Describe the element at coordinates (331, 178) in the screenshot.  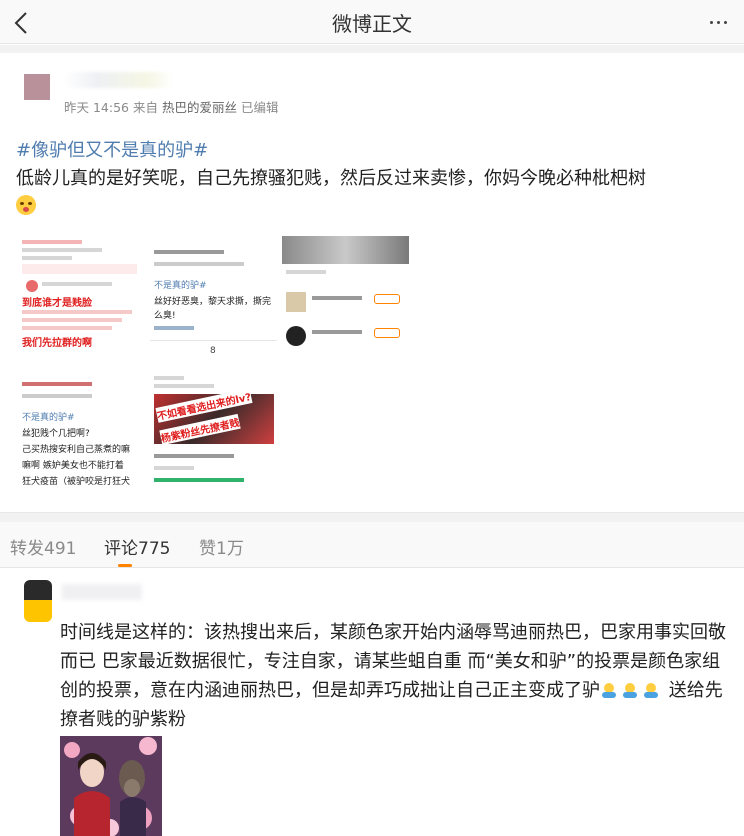
I see `post-text: 低龄儿真的是好笑呢，自己先撩骚犯贱，然后反过来卖惨，你妈今晚必种枇杷树` at that location.